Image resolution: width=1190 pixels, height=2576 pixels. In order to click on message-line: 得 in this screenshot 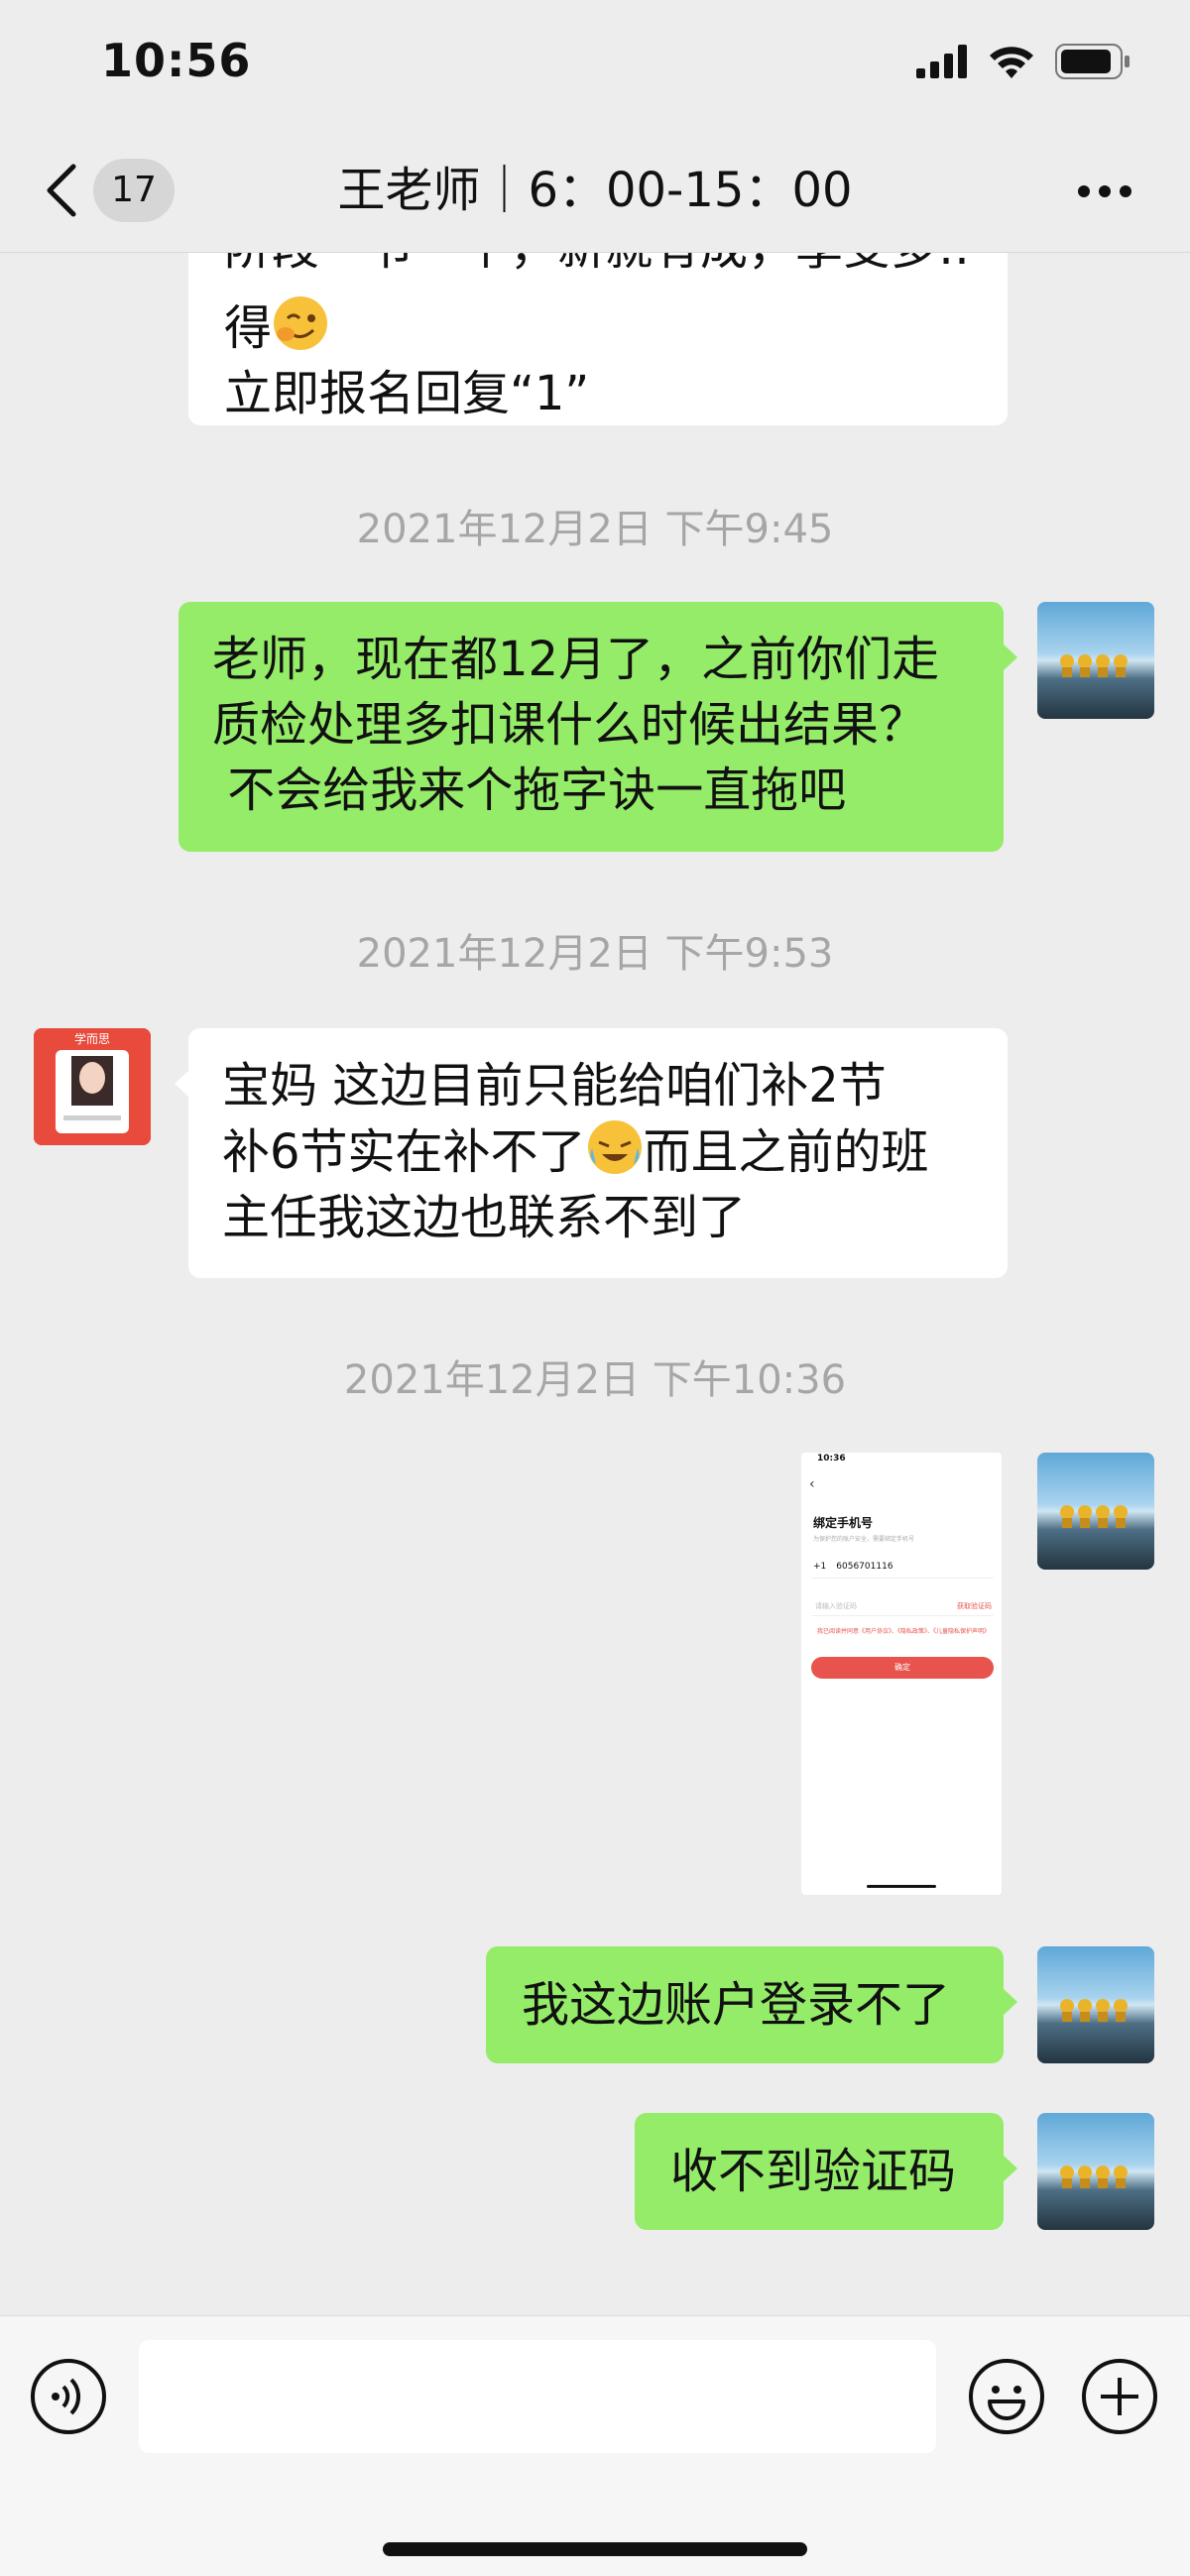, I will do `click(248, 328)`.